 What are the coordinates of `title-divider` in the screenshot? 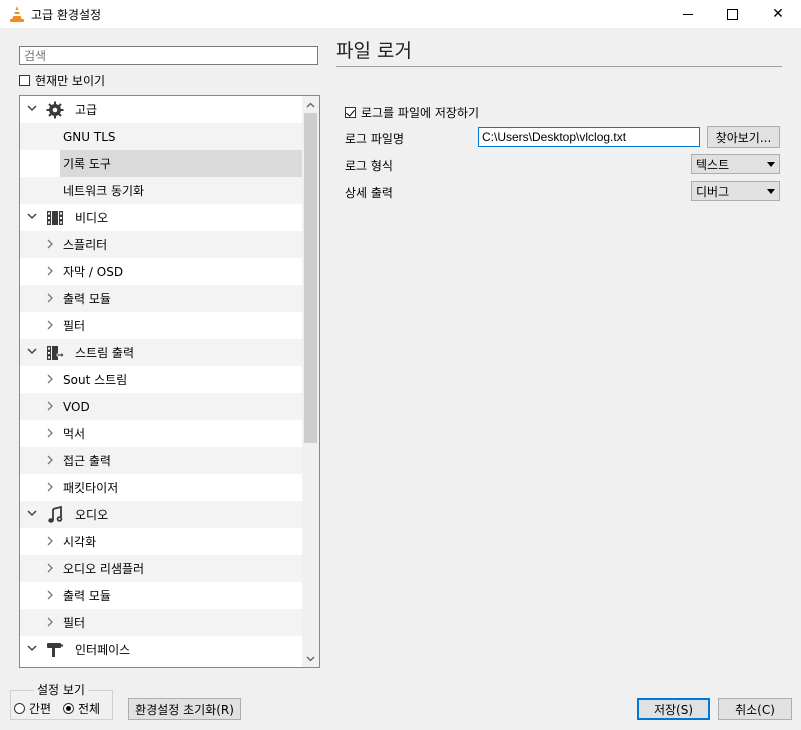 It's located at (559, 66).